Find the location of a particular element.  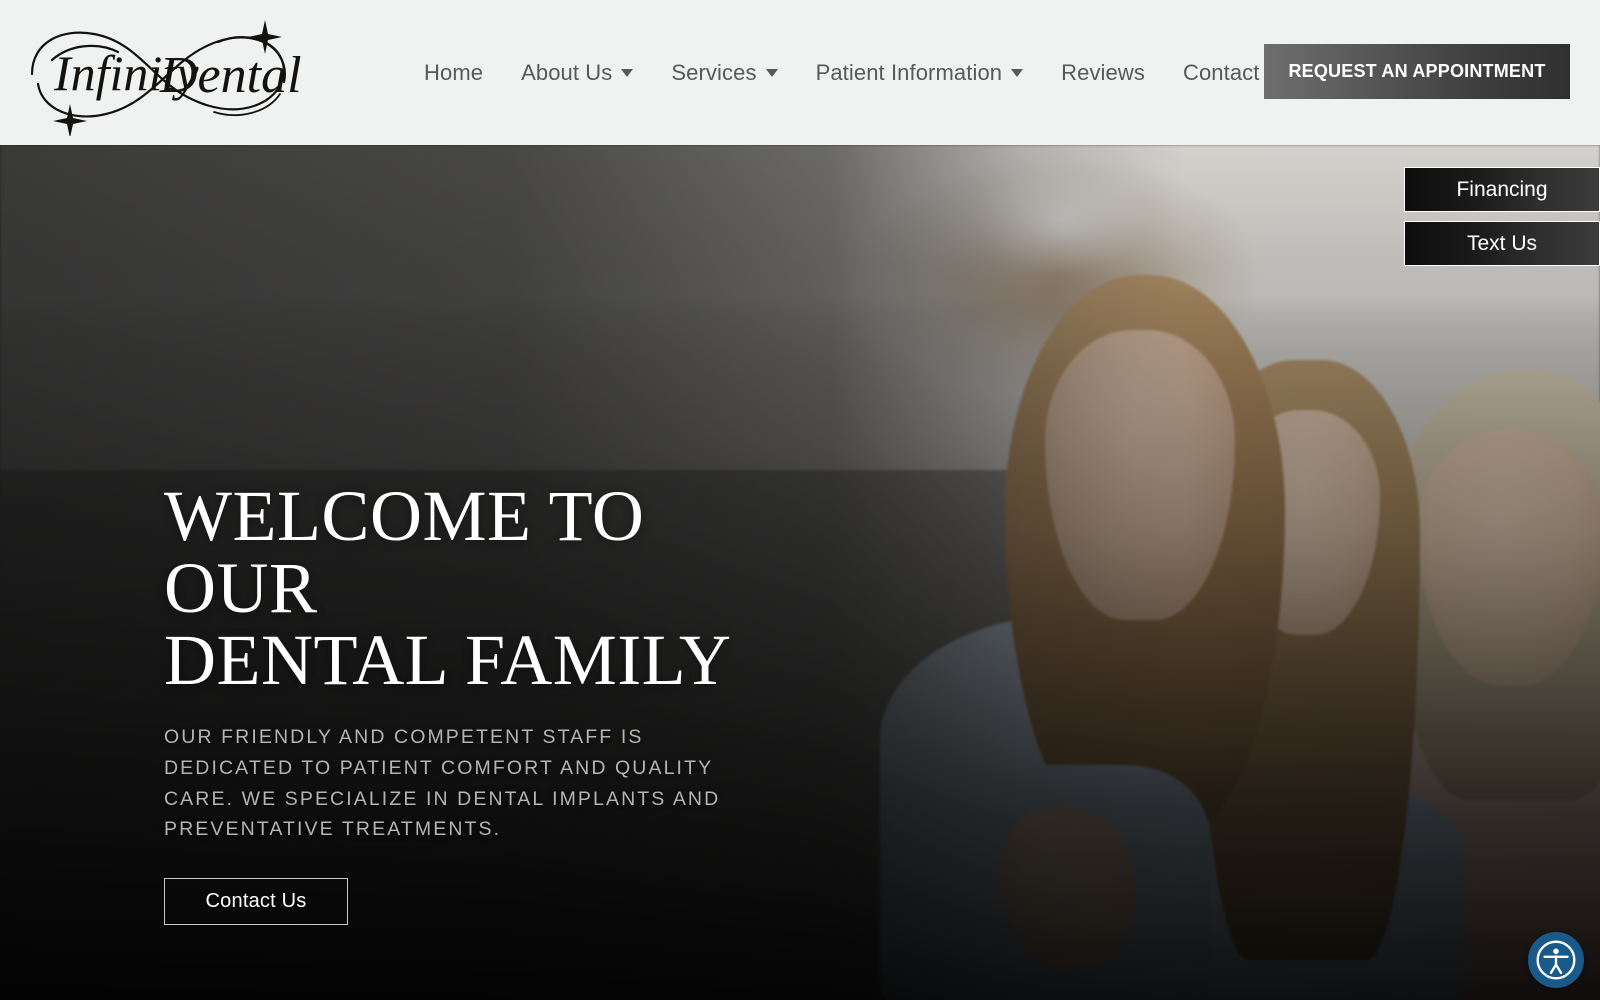

nav-label: Services is located at coordinates (714, 72).